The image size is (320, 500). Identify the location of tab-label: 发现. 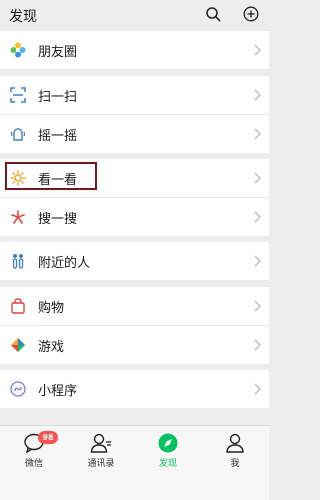
(167, 464).